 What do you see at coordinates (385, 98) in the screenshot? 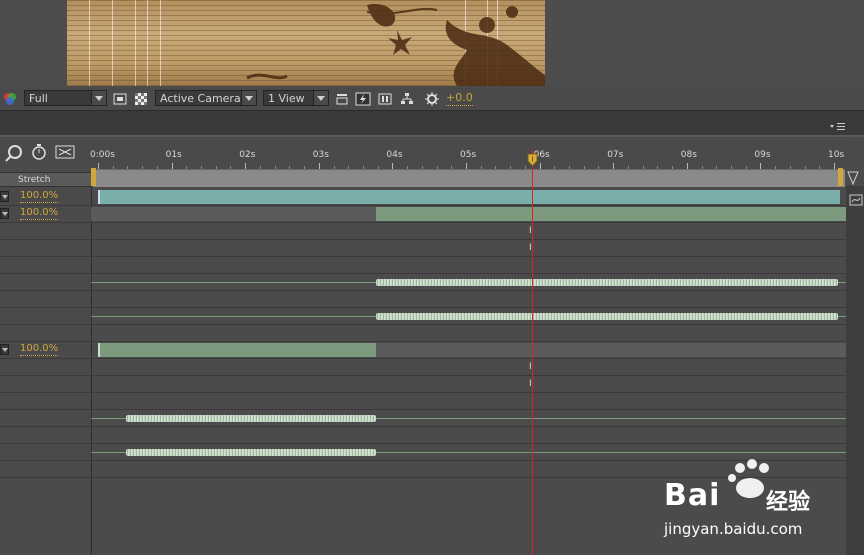
I see `timeline-toggle-icon` at bounding box center [385, 98].